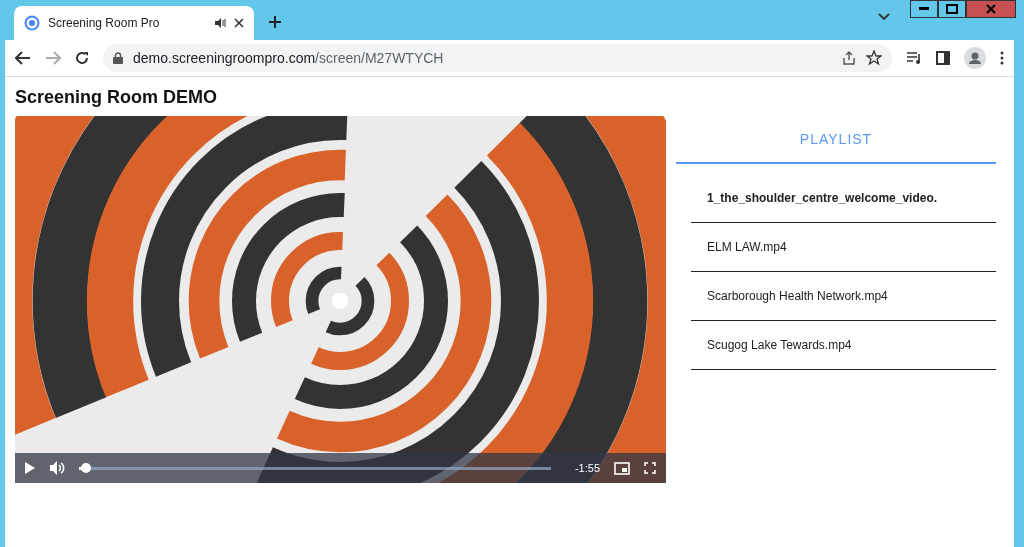 The width and height of the screenshot is (1024, 547). I want to click on minimize-icon, so click(924, 9).